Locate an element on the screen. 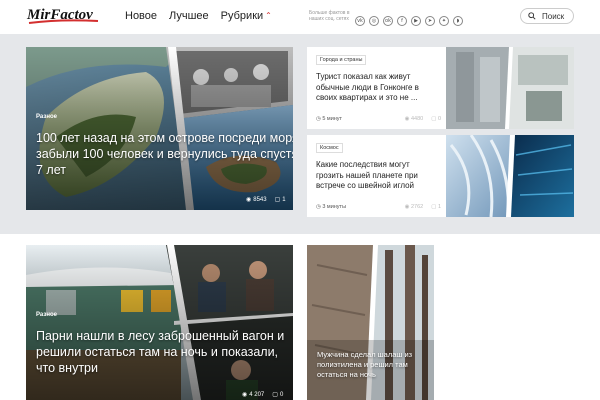 This screenshot has height=400, width=600. telegram-icon: ➤ is located at coordinates (430, 21).